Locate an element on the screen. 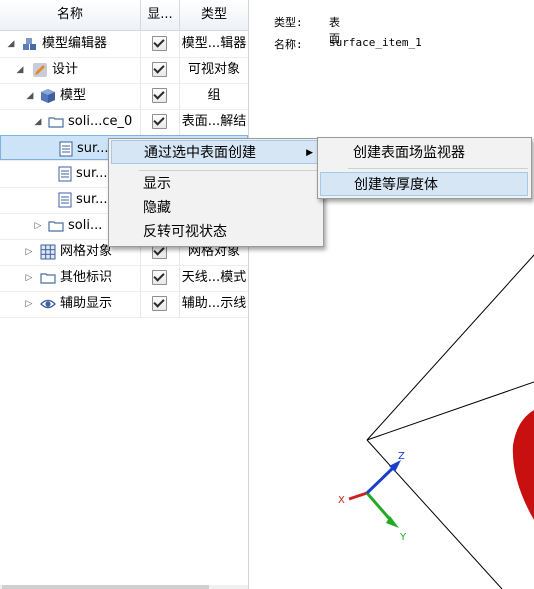 This screenshot has height=589, width=534. tree-label: 其他标识 is located at coordinates (86, 277).